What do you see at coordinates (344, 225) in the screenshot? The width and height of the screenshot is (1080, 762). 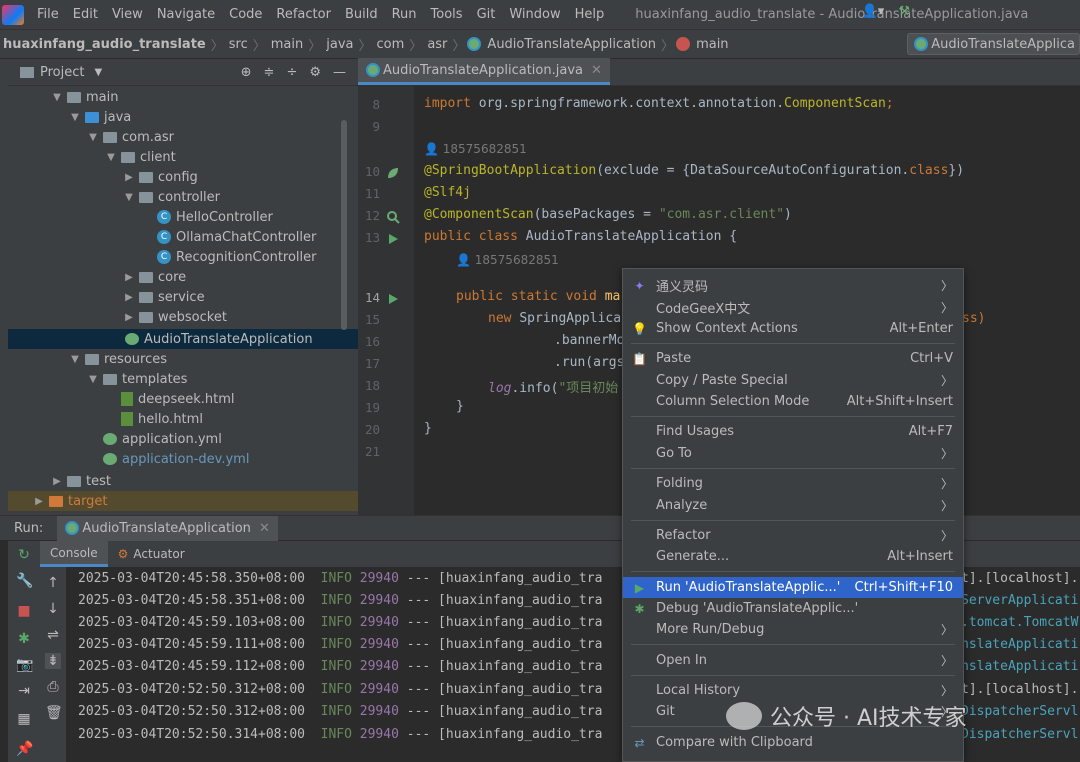 I see `project-scrollbar` at bounding box center [344, 225].